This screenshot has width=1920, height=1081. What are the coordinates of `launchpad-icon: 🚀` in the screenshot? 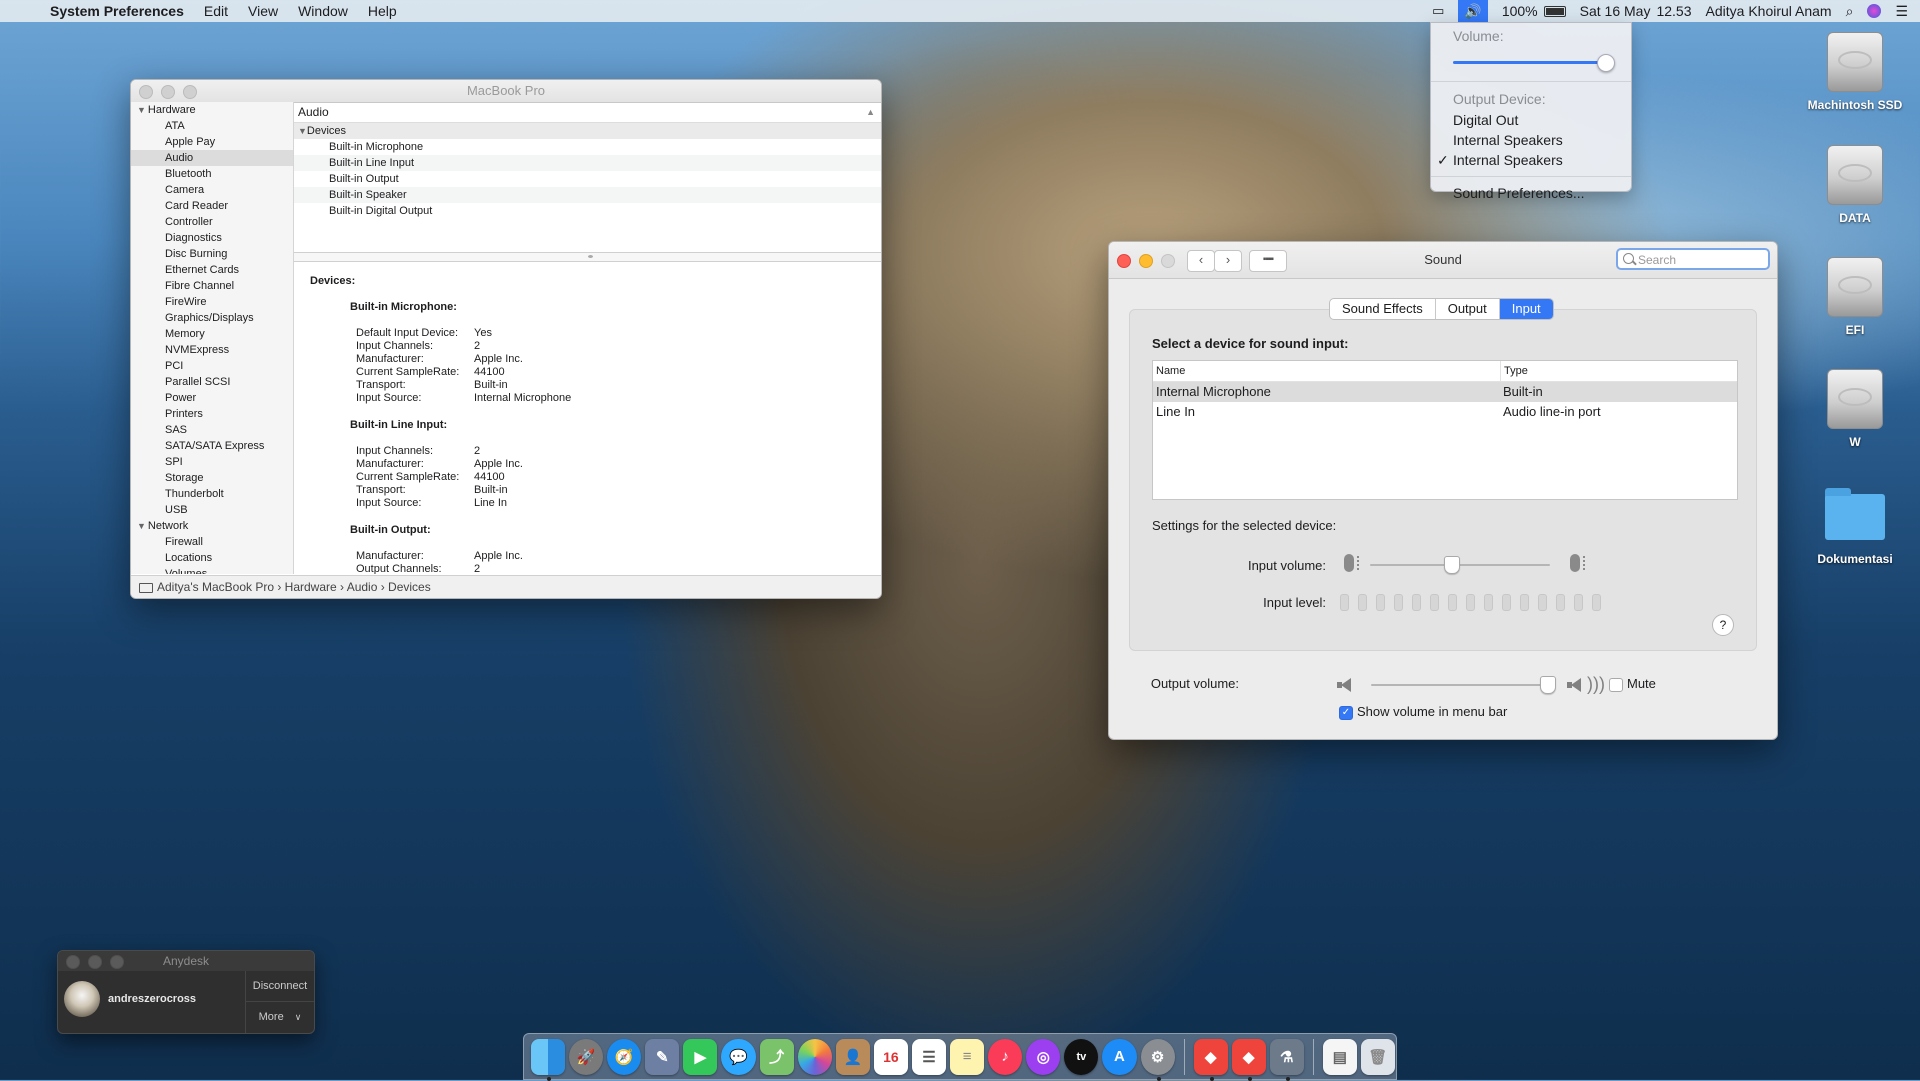 It's located at (586, 1056).